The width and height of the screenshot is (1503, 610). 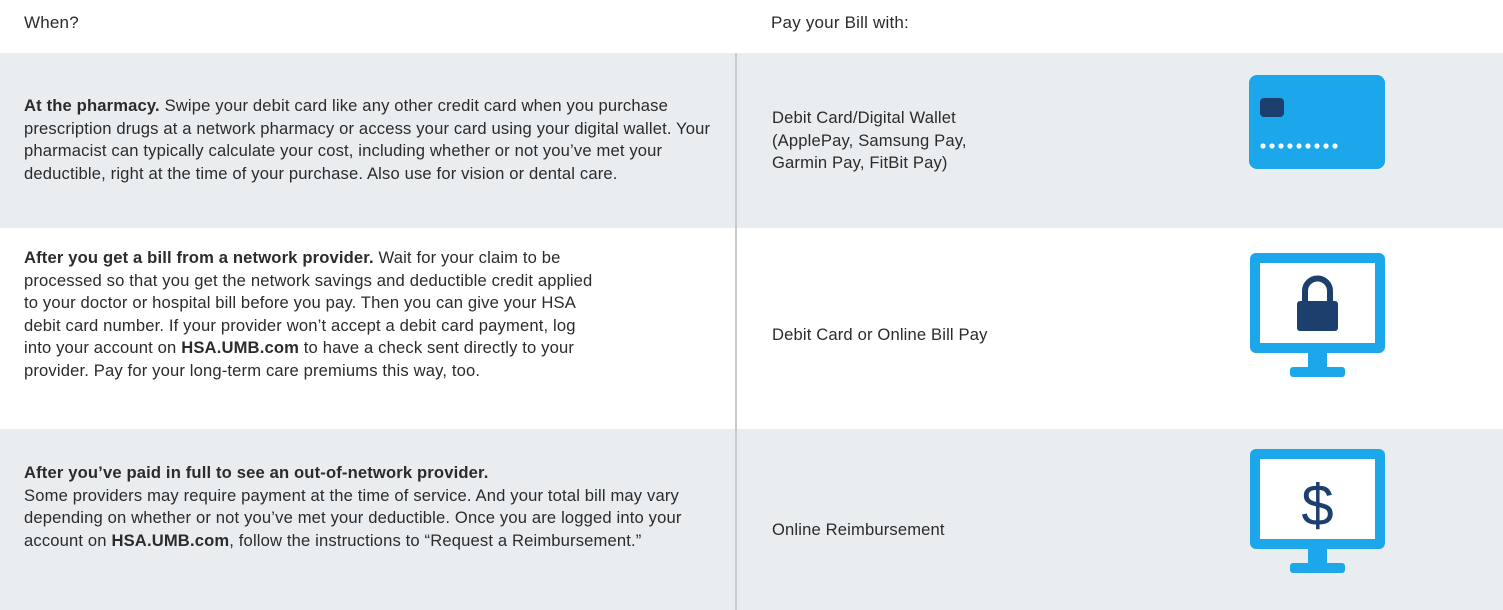 I want to click on pay-method: Debit Card or Online Bill Pay, so click(x=880, y=334).